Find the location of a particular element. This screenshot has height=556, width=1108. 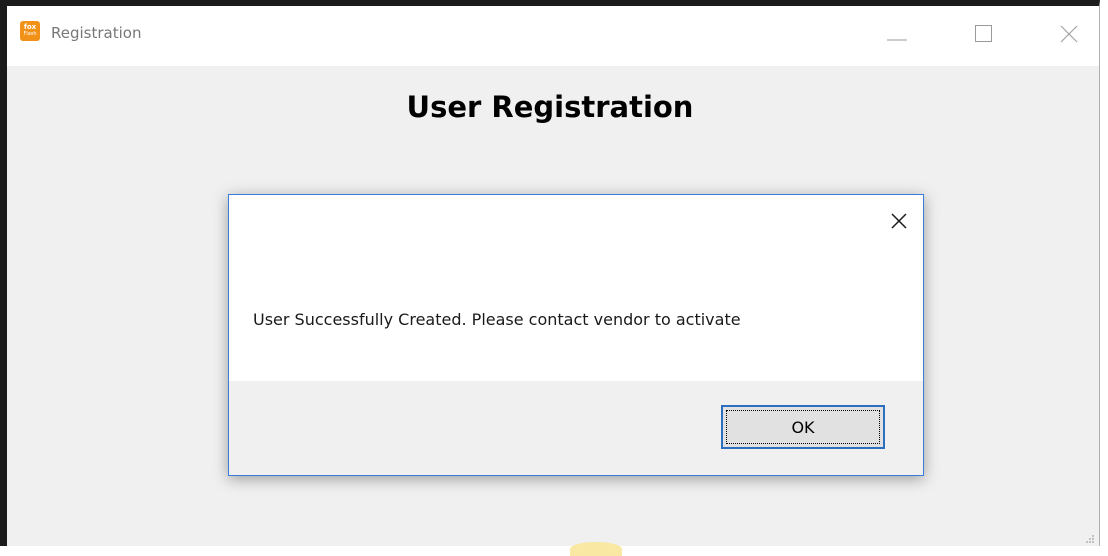

partial-logo-graphic is located at coordinates (596, 549).